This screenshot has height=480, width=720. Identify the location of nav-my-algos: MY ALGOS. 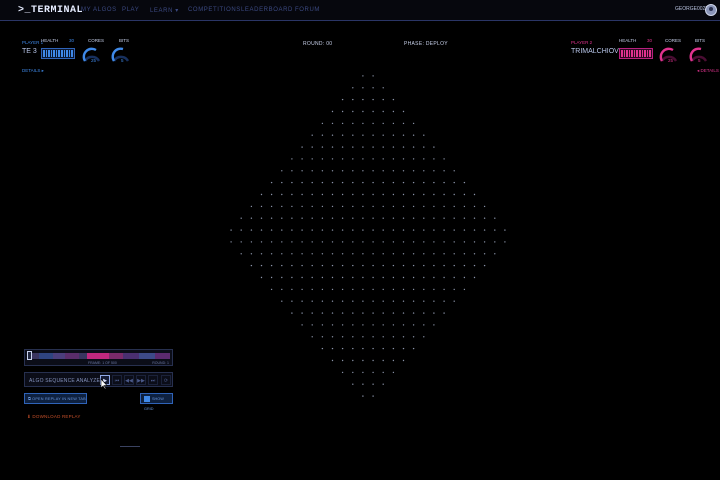
(99, 10).